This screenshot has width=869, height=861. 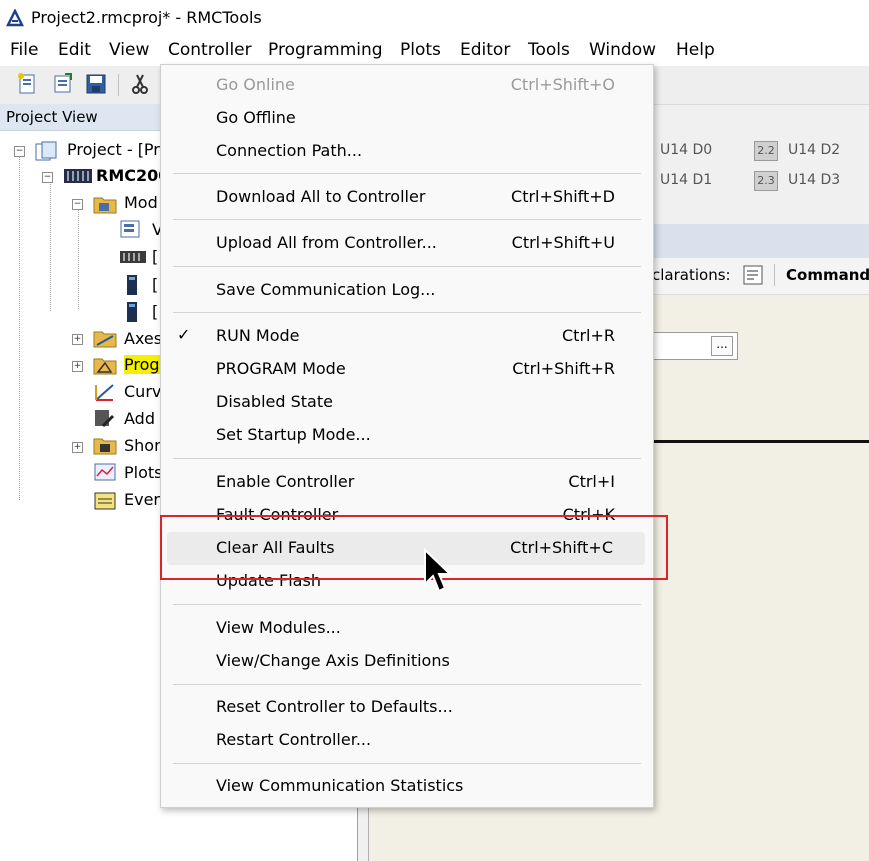 What do you see at coordinates (406, 548) in the screenshot?
I see `menu-item-clear-all-faults: Clear All Faults Ctrl+Shift+C` at bounding box center [406, 548].